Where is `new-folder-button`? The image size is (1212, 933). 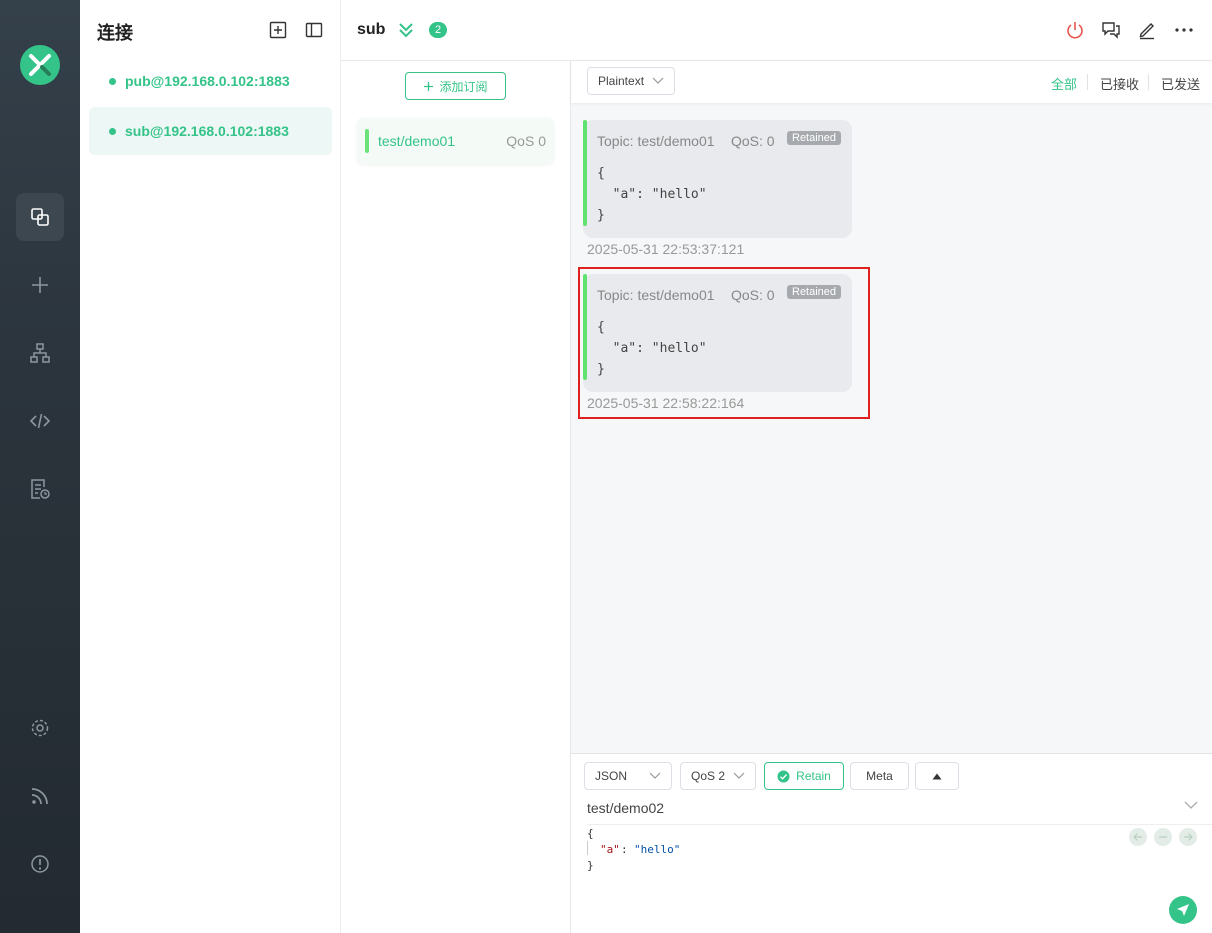
new-folder-button is located at coordinates (278, 30).